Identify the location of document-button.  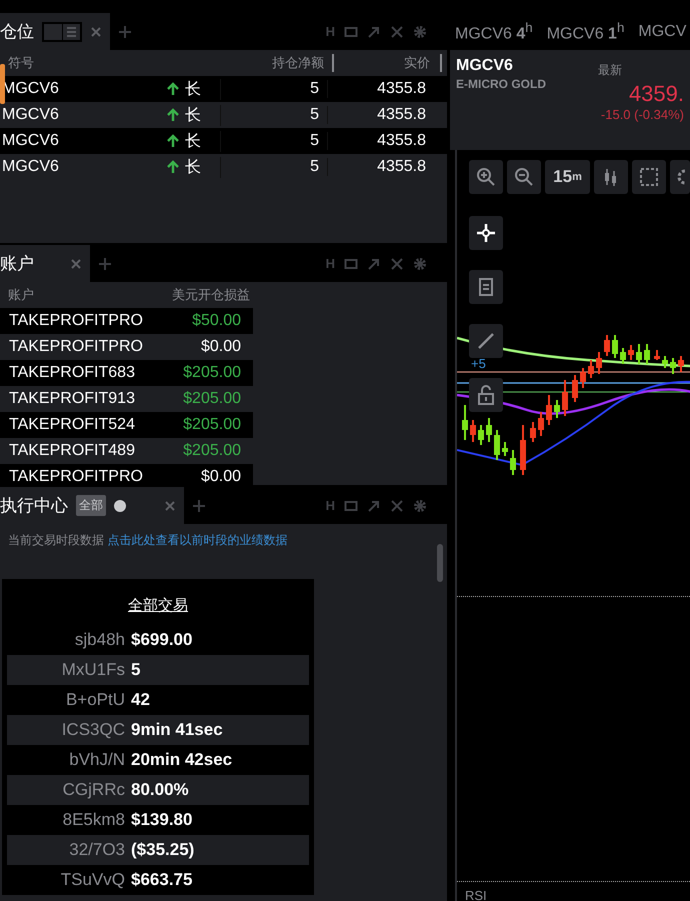
(486, 287).